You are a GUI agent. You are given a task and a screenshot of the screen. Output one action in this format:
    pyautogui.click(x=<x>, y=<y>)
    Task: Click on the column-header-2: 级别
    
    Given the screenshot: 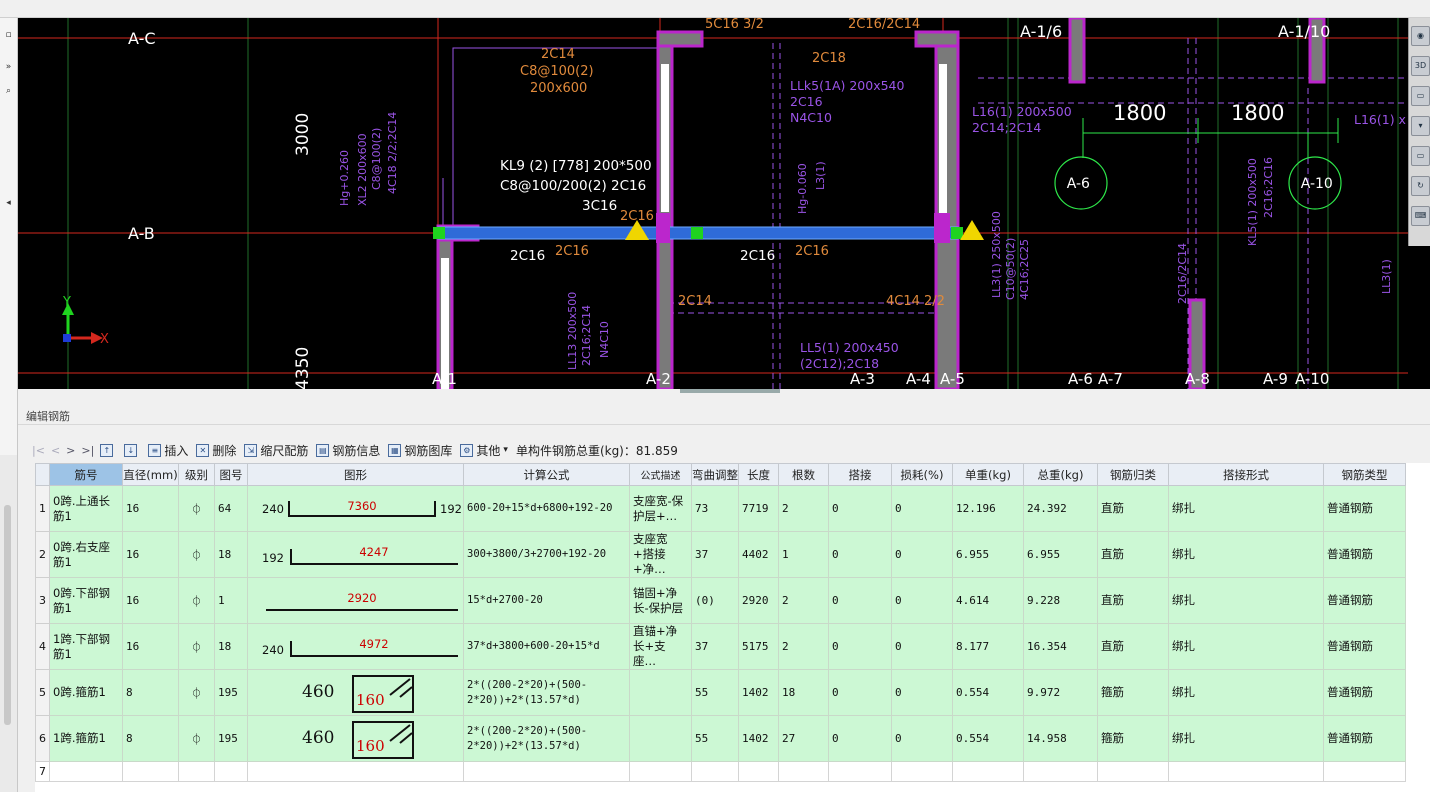 What is the action you would take?
    pyautogui.click(x=196, y=474)
    